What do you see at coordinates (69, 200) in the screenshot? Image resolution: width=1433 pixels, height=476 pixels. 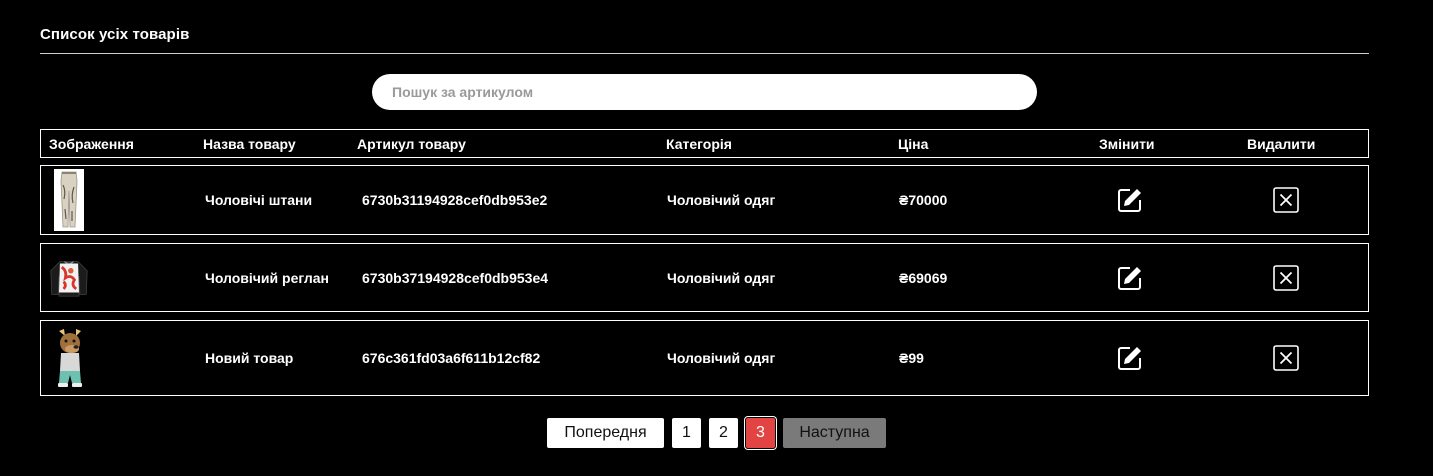 I see `pants-thumbnail` at bounding box center [69, 200].